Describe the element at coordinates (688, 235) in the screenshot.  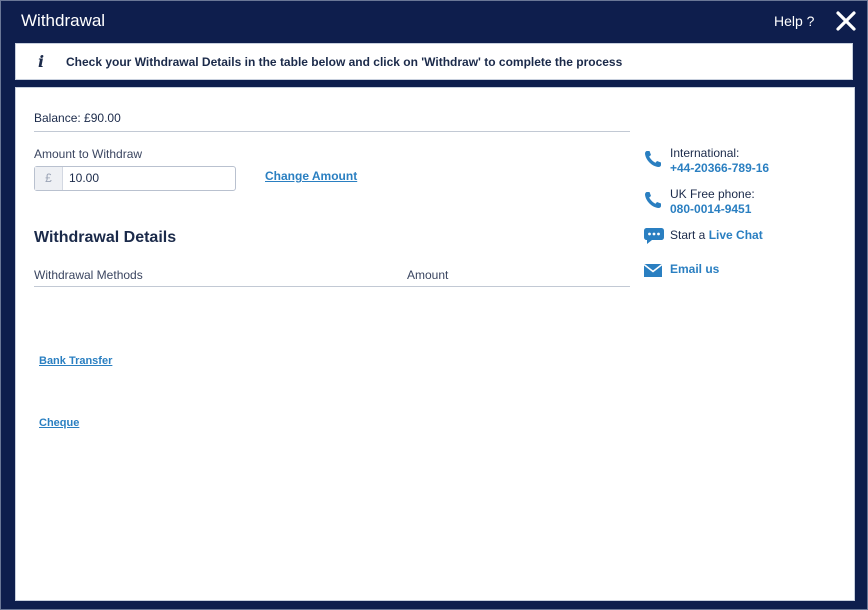
I see `live-chat-prefix: Start a` at that location.